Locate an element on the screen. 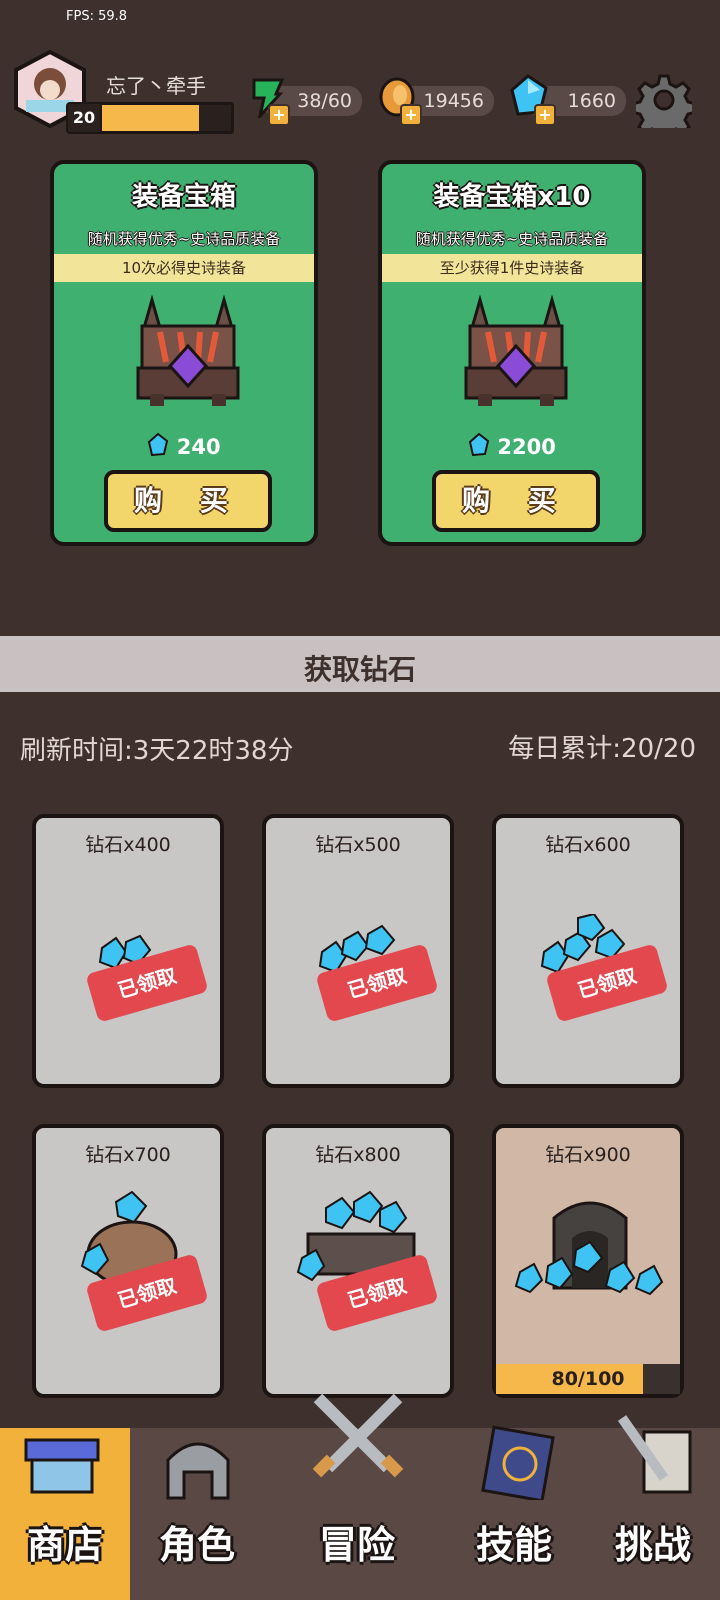  gem-pack-progress: 80/100 is located at coordinates (588, 1379).